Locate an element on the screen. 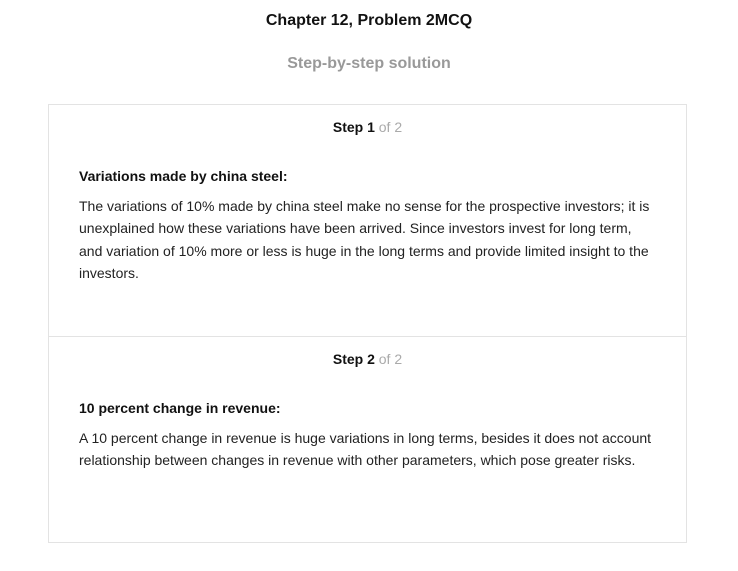  step-2-of: of 2 is located at coordinates (390, 359).